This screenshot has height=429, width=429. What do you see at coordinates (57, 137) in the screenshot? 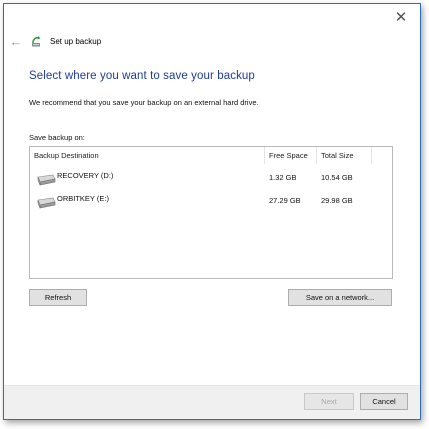
I see `save-on-label: Save backup on:` at bounding box center [57, 137].